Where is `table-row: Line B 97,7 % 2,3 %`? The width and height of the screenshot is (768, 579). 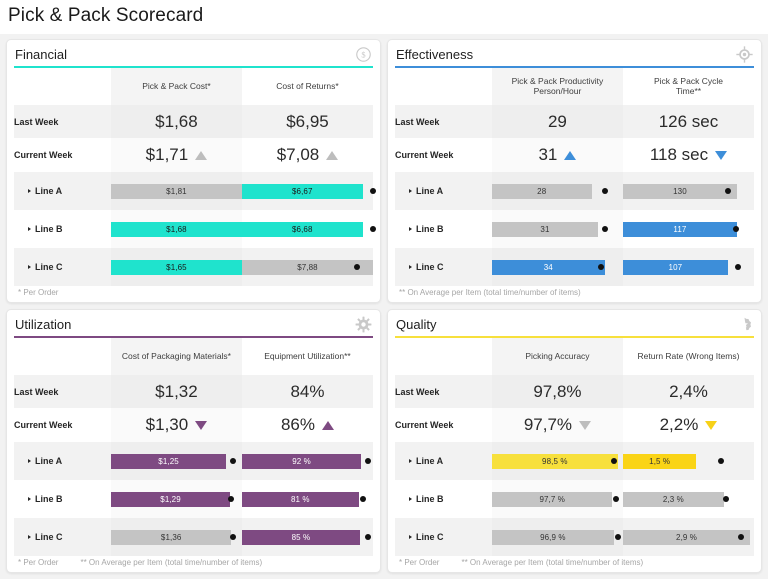 table-row: Line B 97,7 % 2,3 % is located at coordinates (574, 499).